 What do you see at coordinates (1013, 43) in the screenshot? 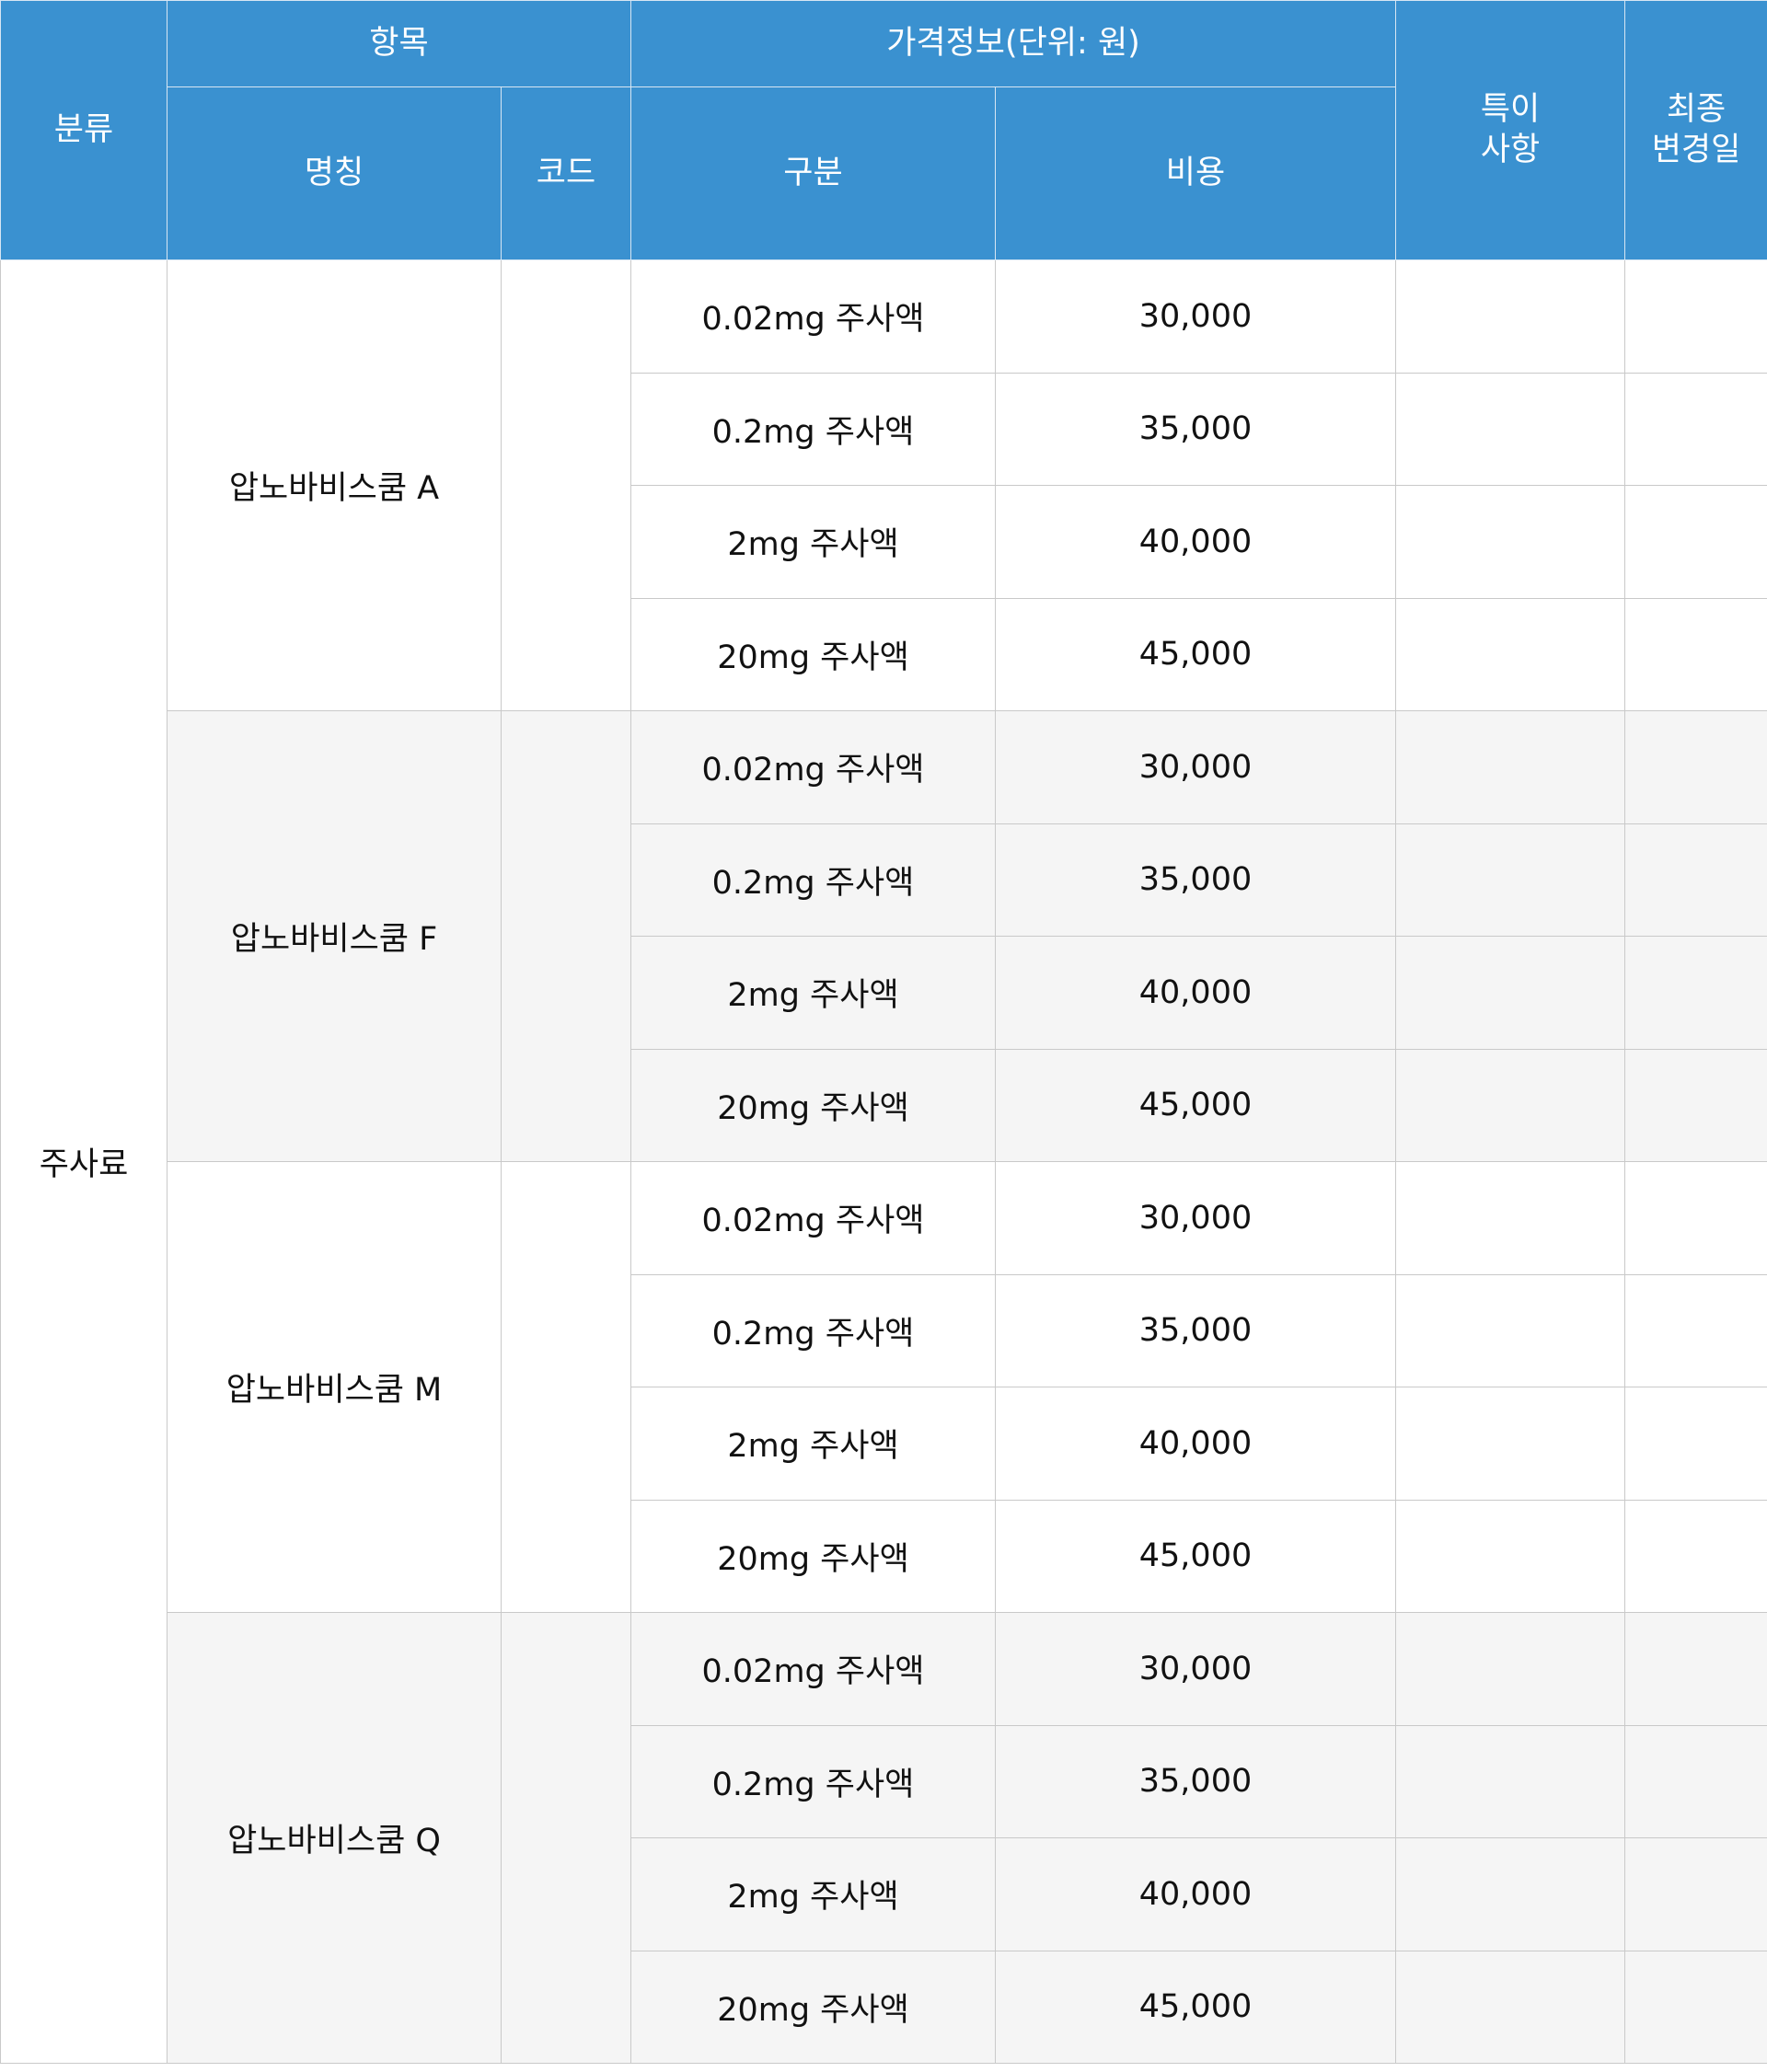
I see `header-price-group: 가격정보(단위: 원)` at bounding box center [1013, 43].